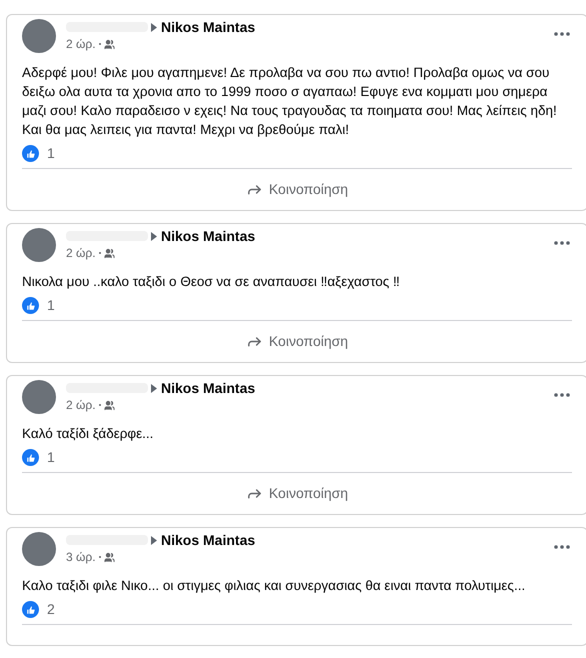 The image size is (586, 658). I want to click on post-time: 3 ώρ., so click(81, 557).